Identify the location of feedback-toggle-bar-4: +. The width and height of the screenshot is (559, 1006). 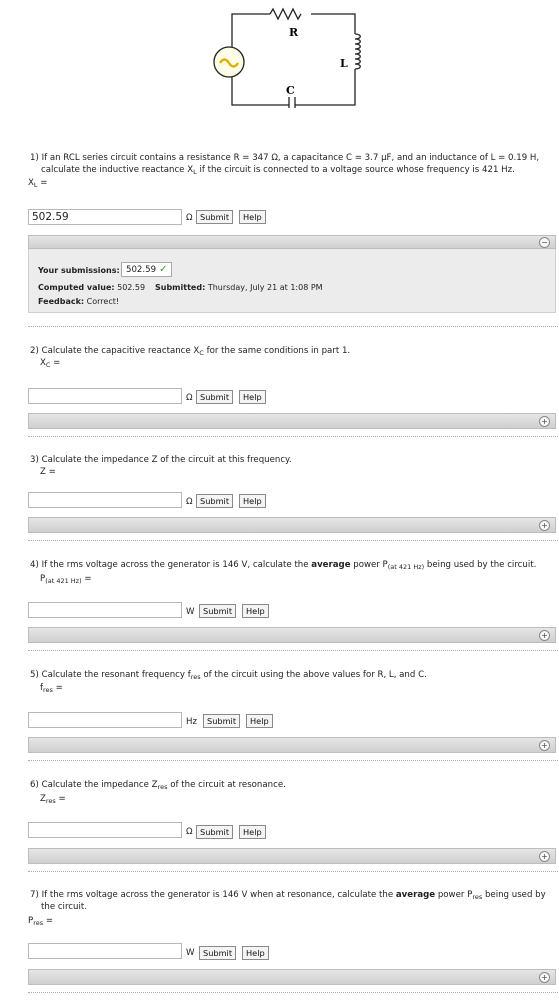
(292, 635).